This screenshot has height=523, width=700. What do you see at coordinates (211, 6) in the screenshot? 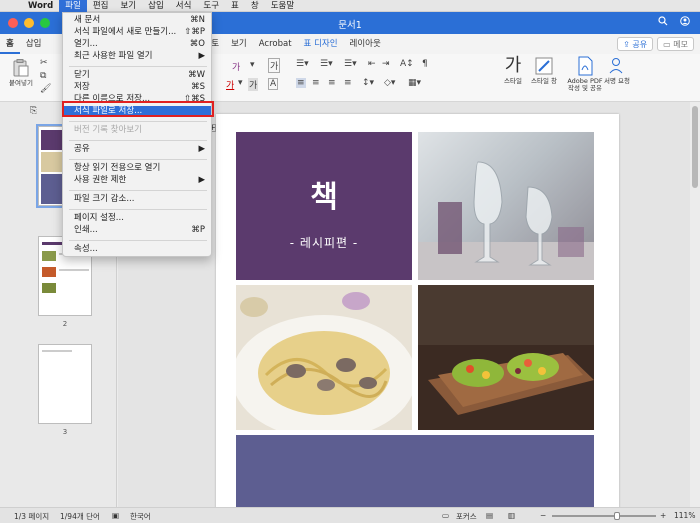
I see `menu-tools: 도구` at bounding box center [211, 6].